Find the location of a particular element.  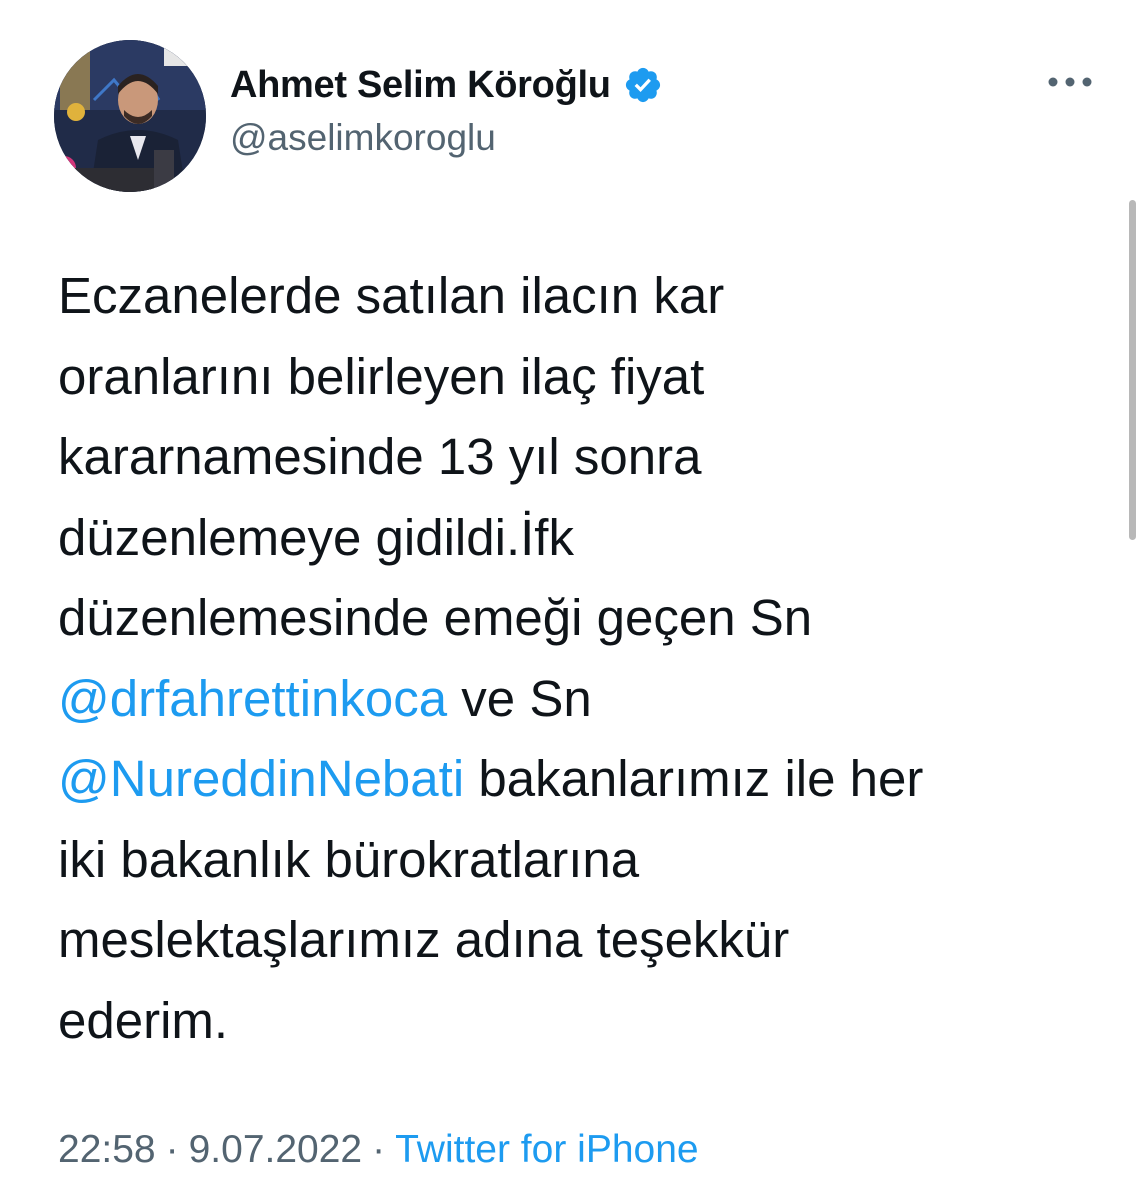

tweet-text-line: iki bakanlık bürokratlarına is located at coordinates (349, 859).